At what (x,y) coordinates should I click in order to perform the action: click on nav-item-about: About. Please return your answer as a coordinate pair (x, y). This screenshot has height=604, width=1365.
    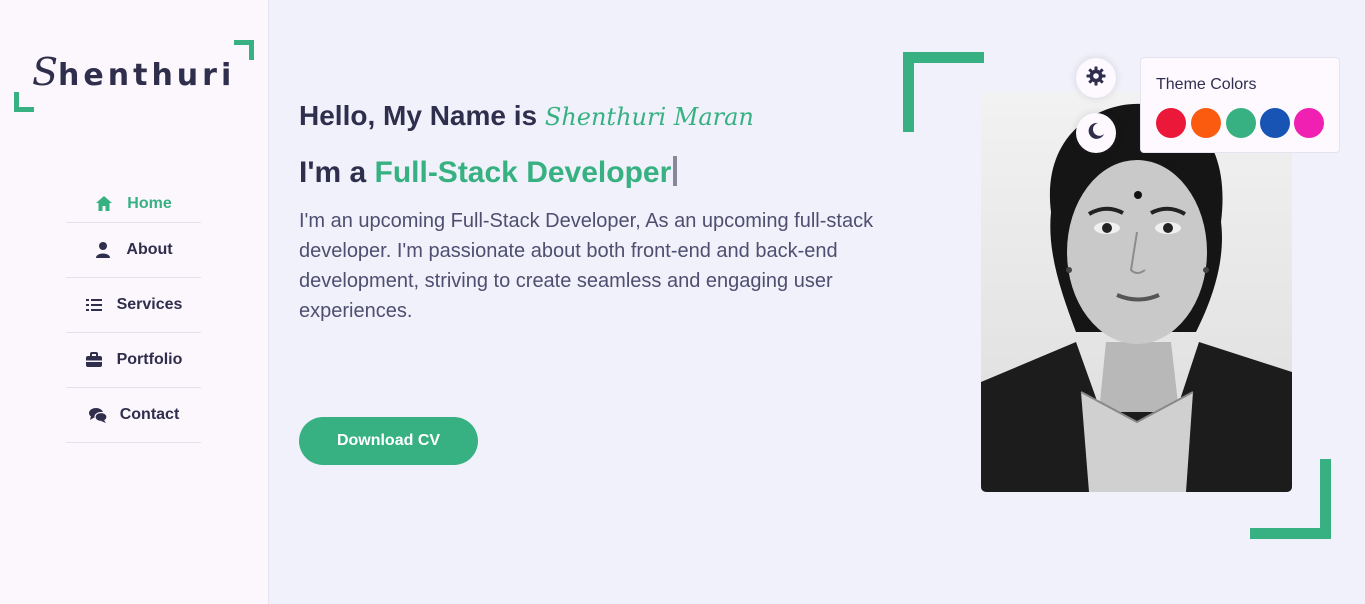
    Looking at the image, I should click on (133, 250).